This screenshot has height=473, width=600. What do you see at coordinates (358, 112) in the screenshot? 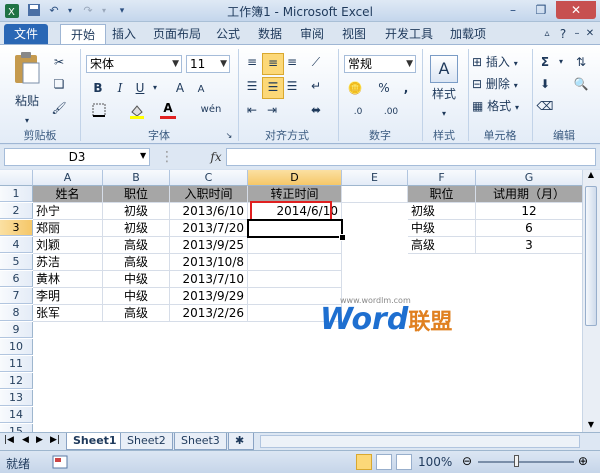
I see `increase-decimal-button: .0` at bounding box center [358, 112].